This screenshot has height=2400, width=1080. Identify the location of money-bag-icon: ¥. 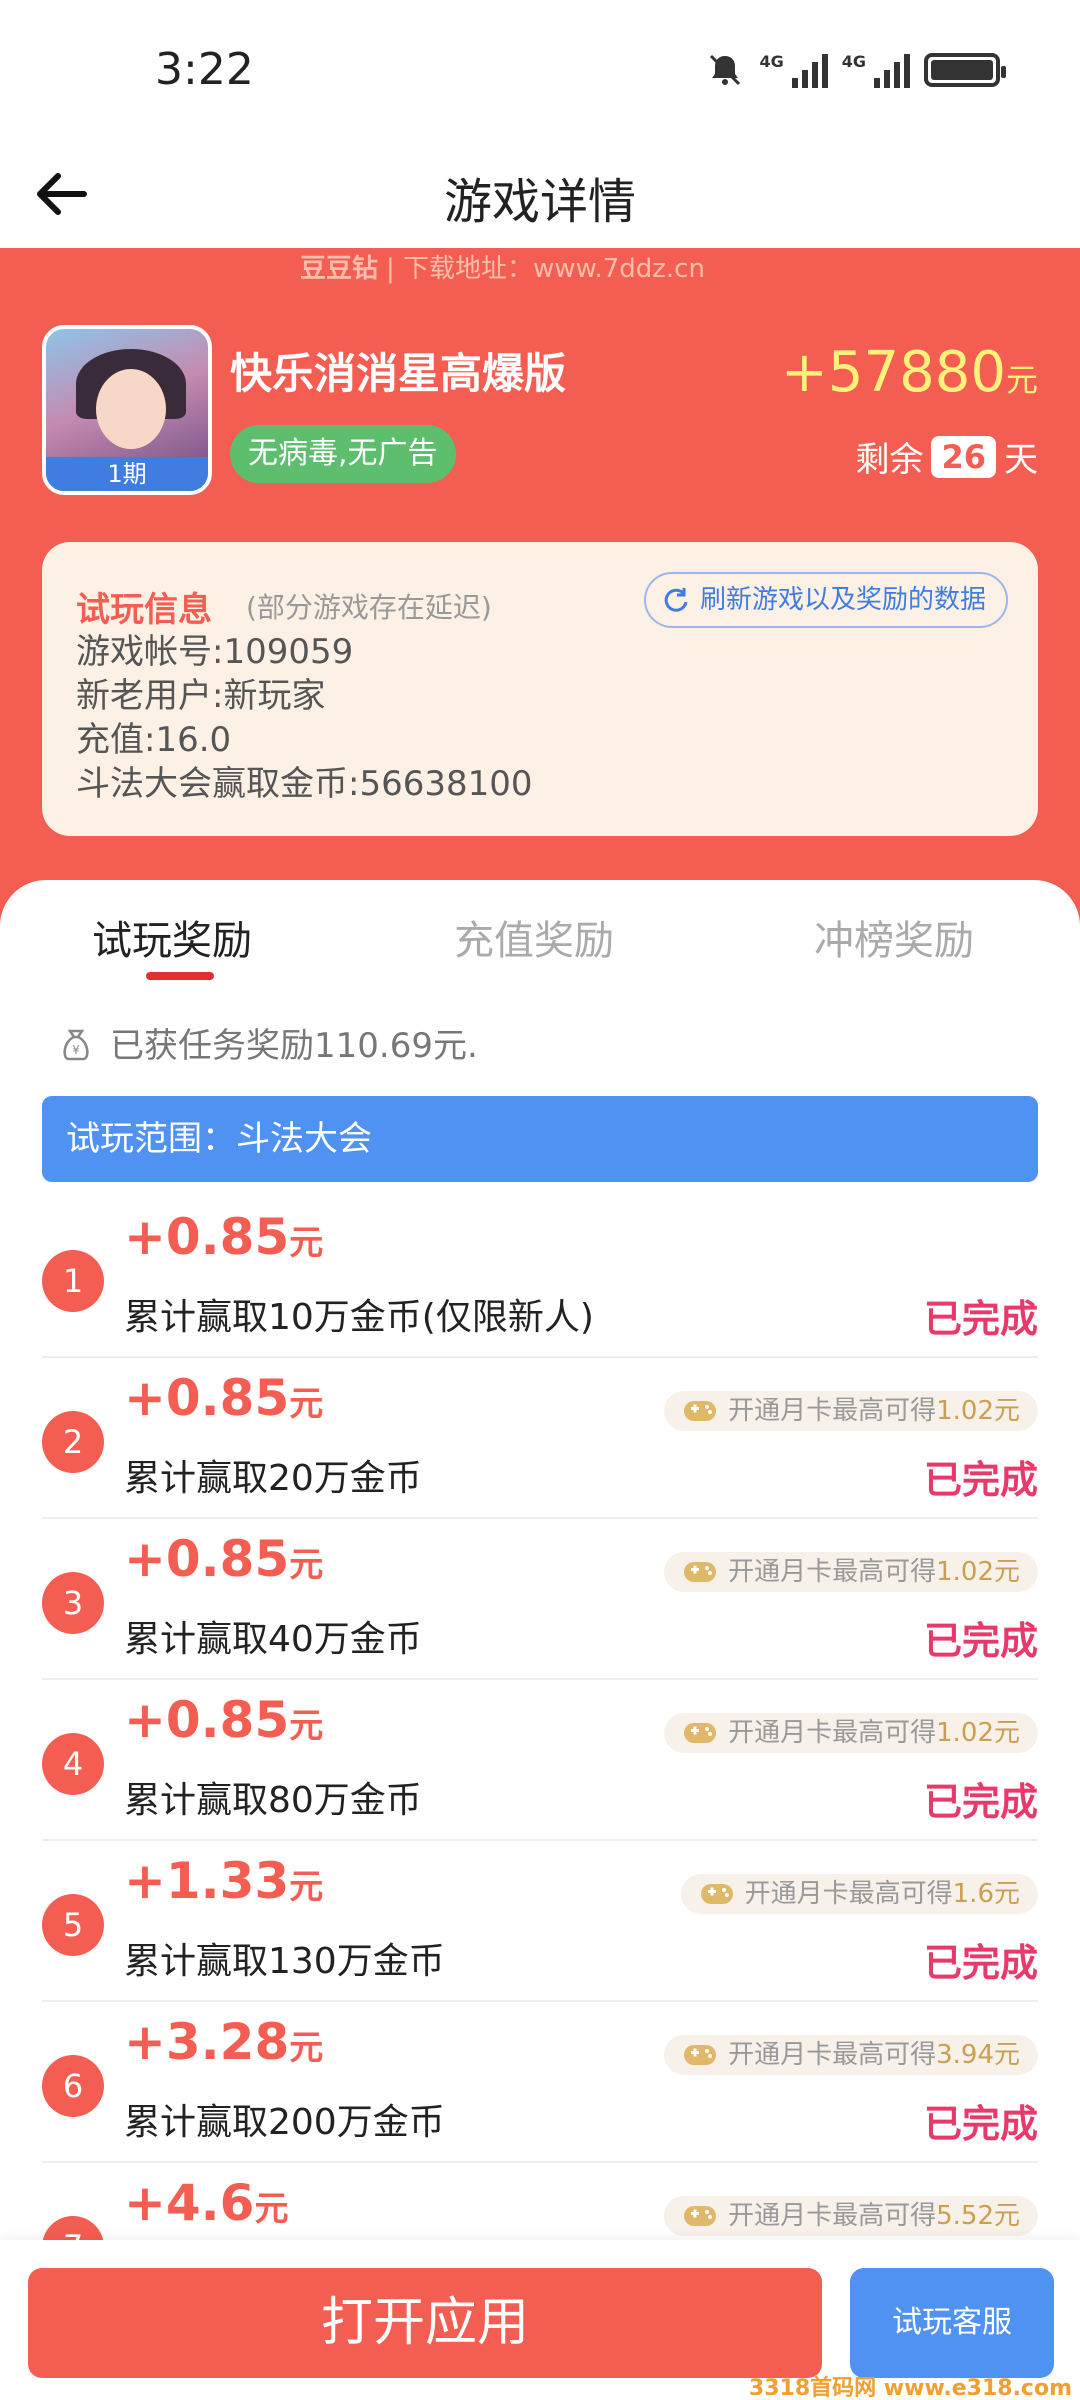
(76, 1044).